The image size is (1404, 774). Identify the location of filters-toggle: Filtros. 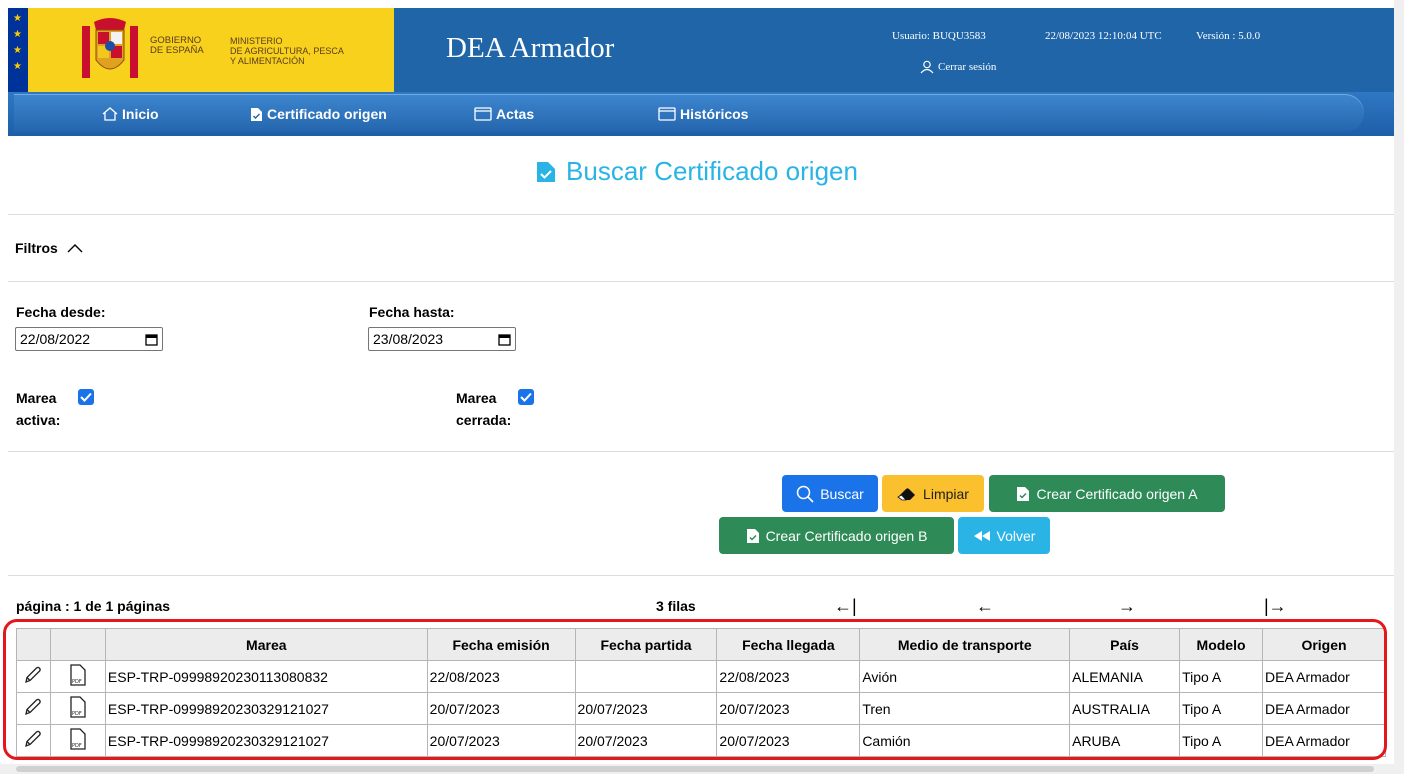
(49, 248).